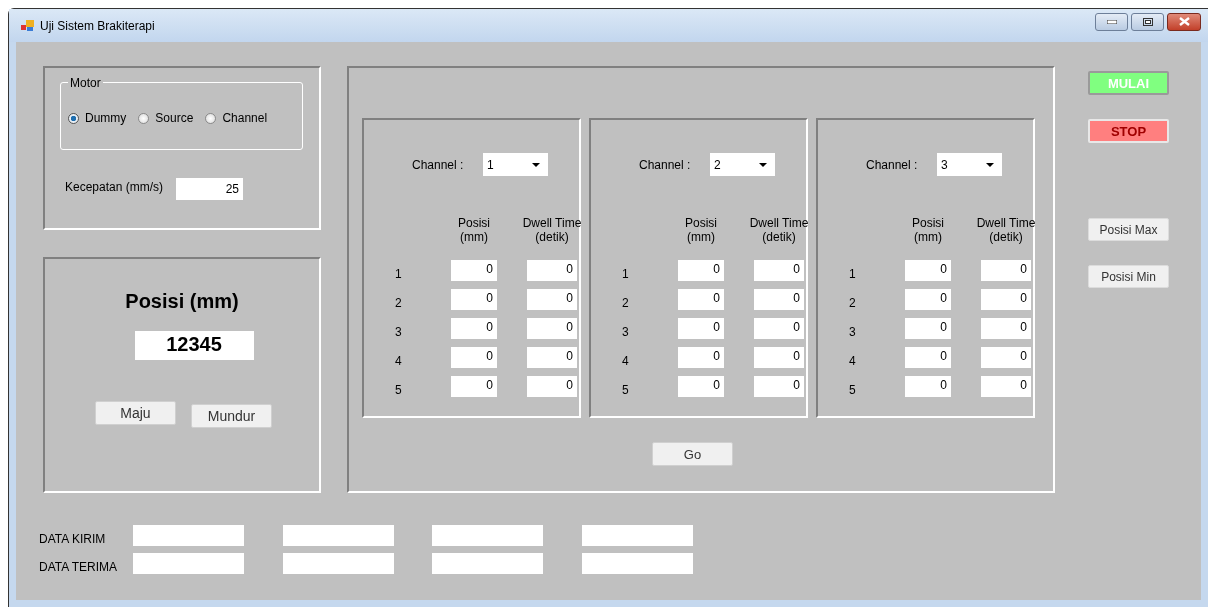  What do you see at coordinates (231, 416) in the screenshot?
I see `move-button: Mundur` at bounding box center [231, 416].